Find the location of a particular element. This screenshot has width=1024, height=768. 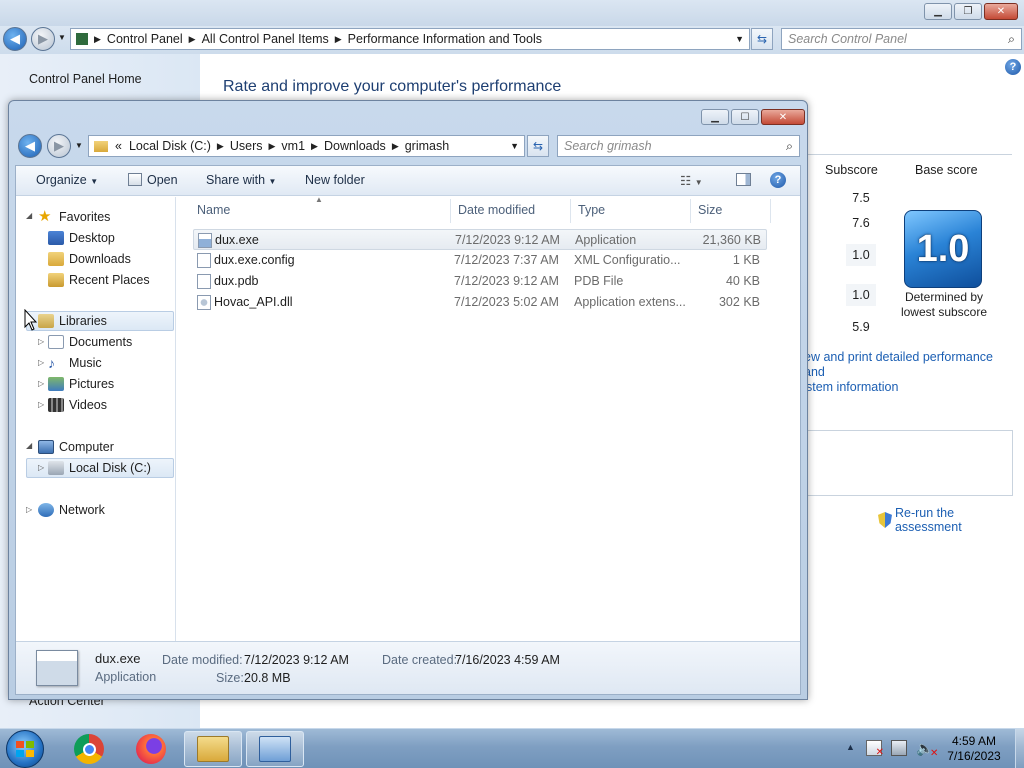

organize-button: Organize ▼ is located at coordinates (67, 180).